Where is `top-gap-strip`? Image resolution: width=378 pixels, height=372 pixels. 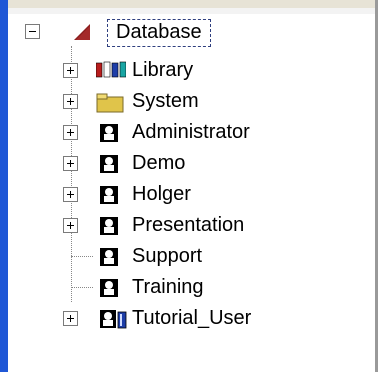 top-gap-strip is located at coordinates (191, 11).